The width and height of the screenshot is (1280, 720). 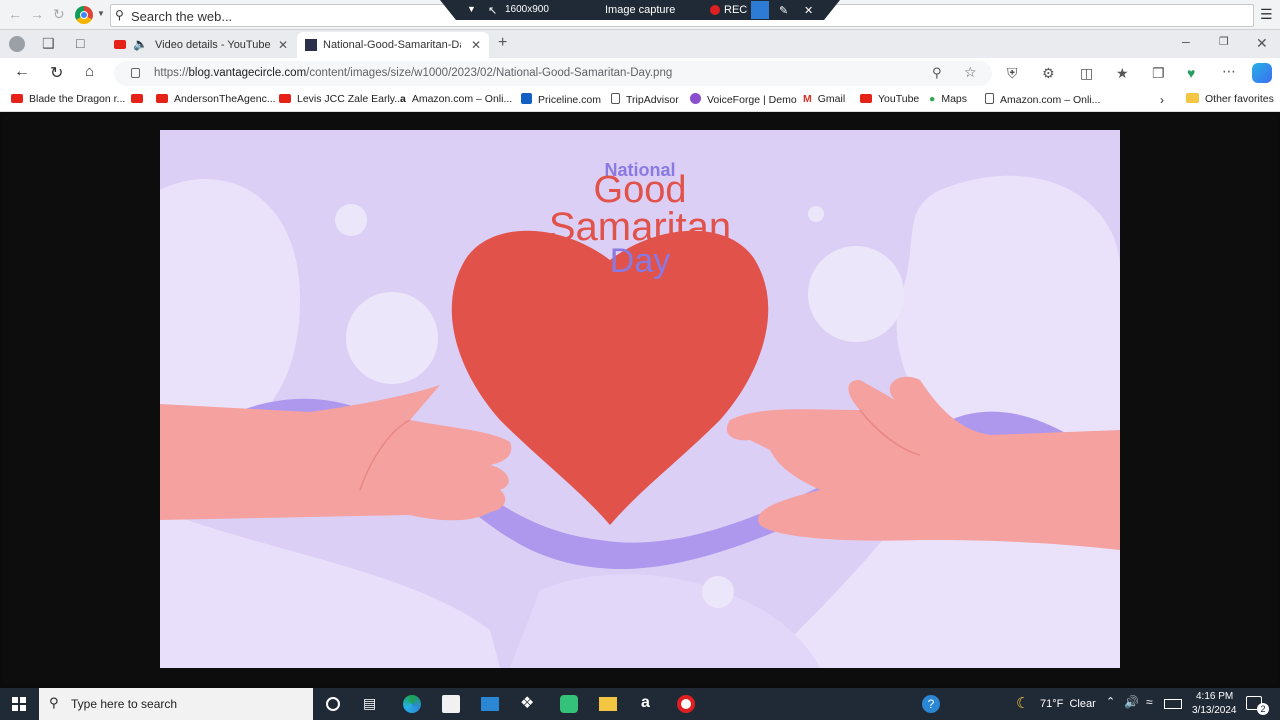 What do you see at coordinates (84, 15) in the screenshot?
I see `chrome-logo-icon` at bounding box center [84, 15].